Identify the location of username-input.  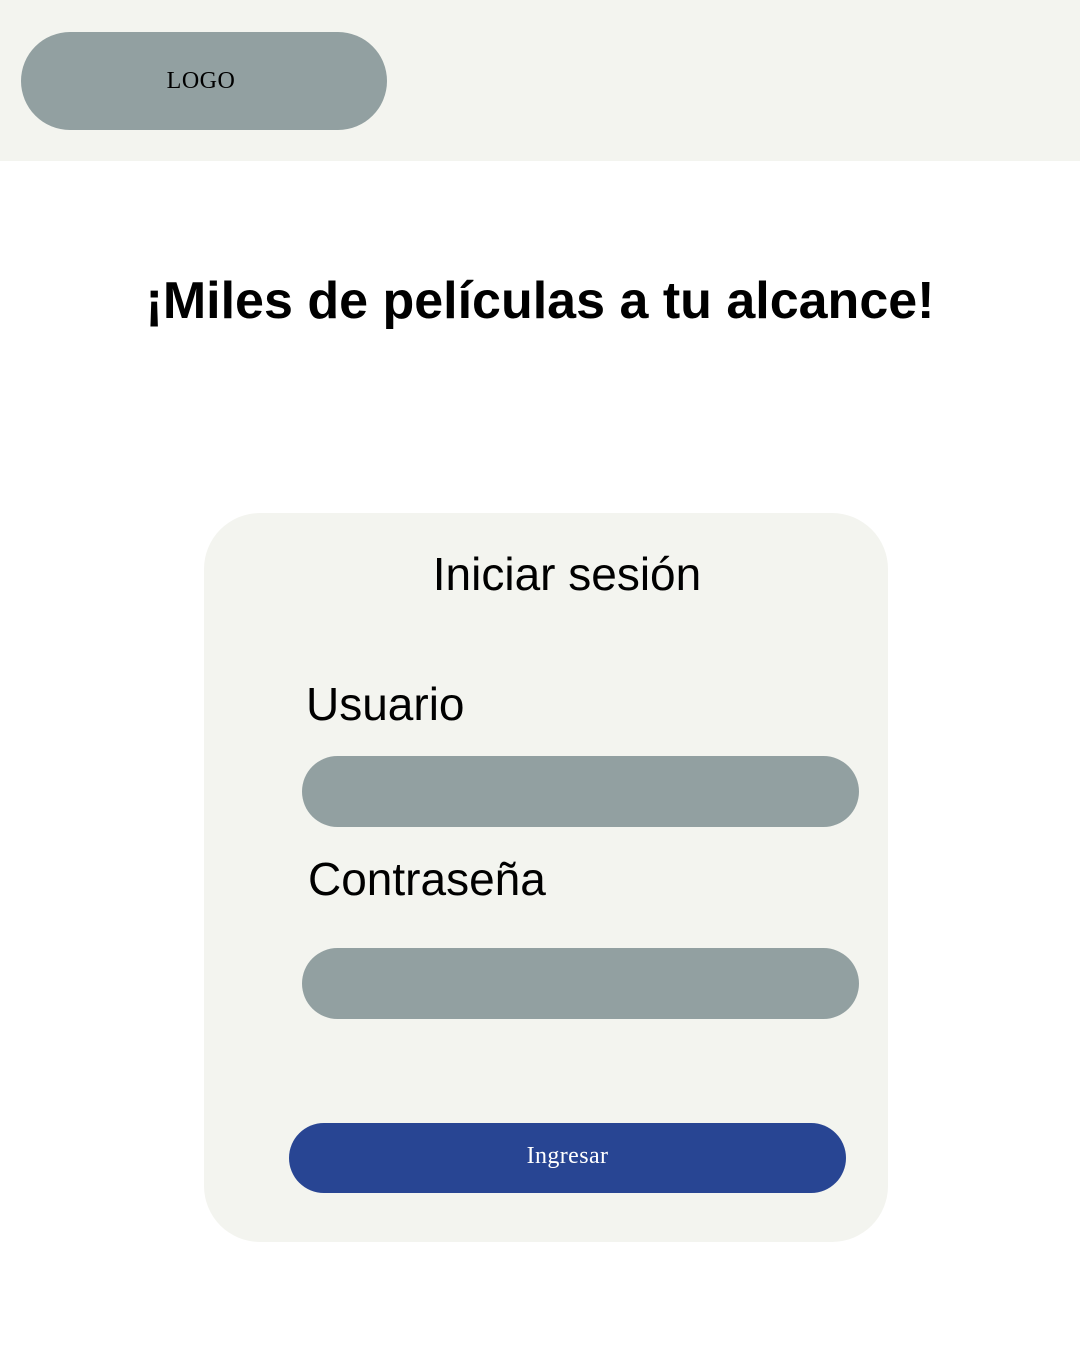
(580, 791).